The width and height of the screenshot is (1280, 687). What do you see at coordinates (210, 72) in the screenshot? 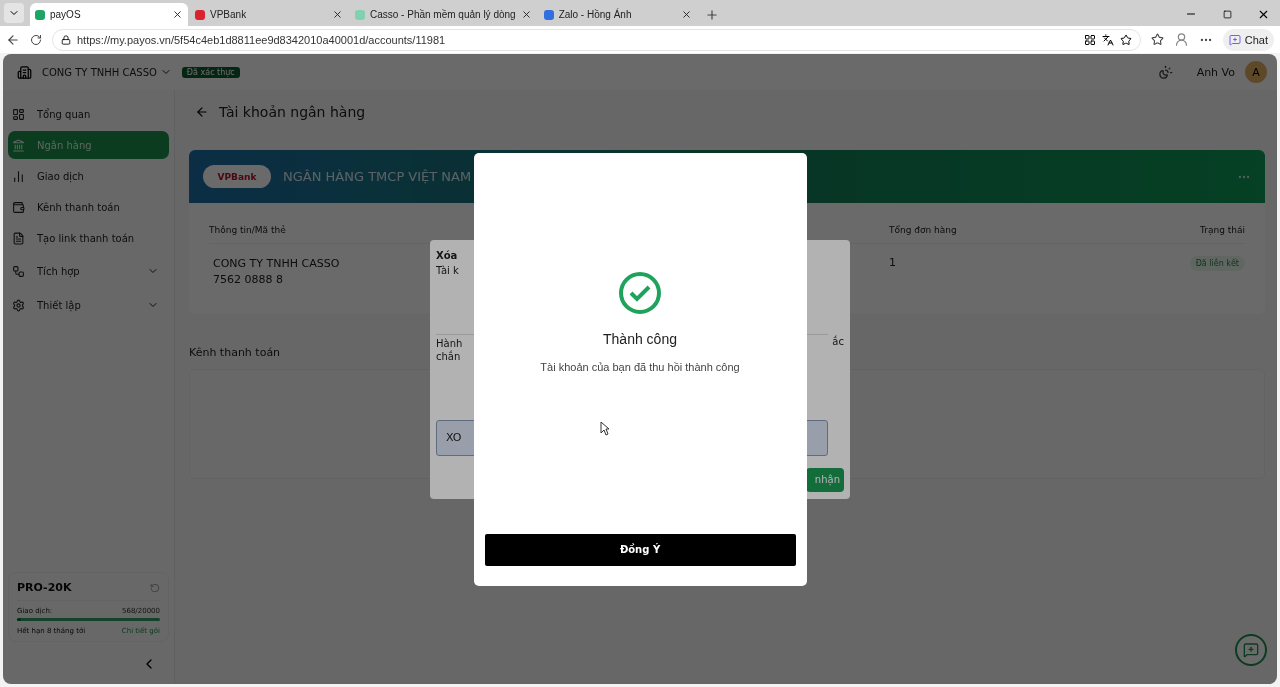
I see `verified-badge: Đã xác thực` at bounding box center [210, 72].